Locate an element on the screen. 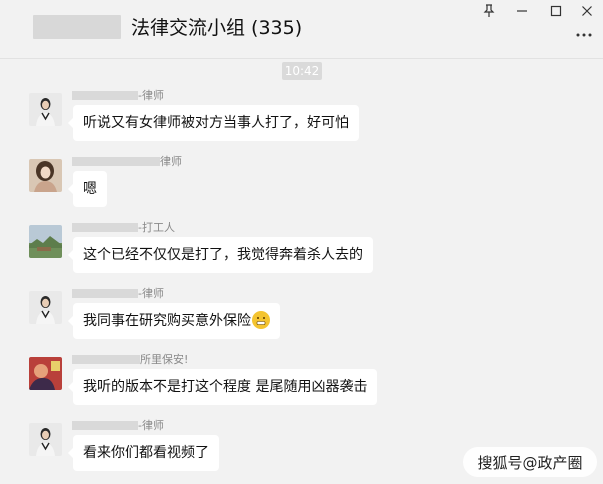  message-item: -打工人 这个已经不仅仅是打了，我觉得奔着杀人去的 is located at coordinates (301, 253).